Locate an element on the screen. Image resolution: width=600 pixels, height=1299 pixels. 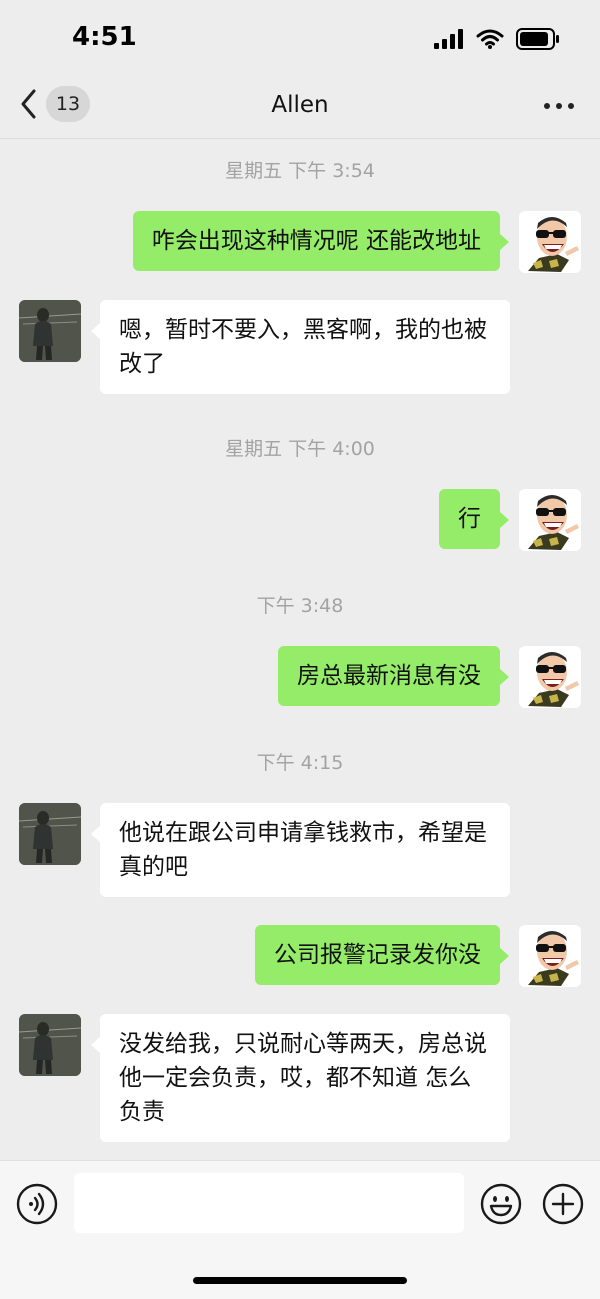
status-bar: 4:51 is located at coordinates (300, 40).